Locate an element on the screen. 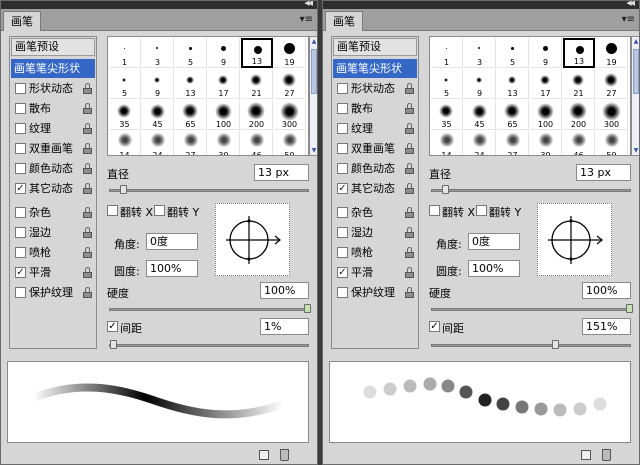 The image size is (640, 465). brush-angle-preview is located at coordinates (252, 239).